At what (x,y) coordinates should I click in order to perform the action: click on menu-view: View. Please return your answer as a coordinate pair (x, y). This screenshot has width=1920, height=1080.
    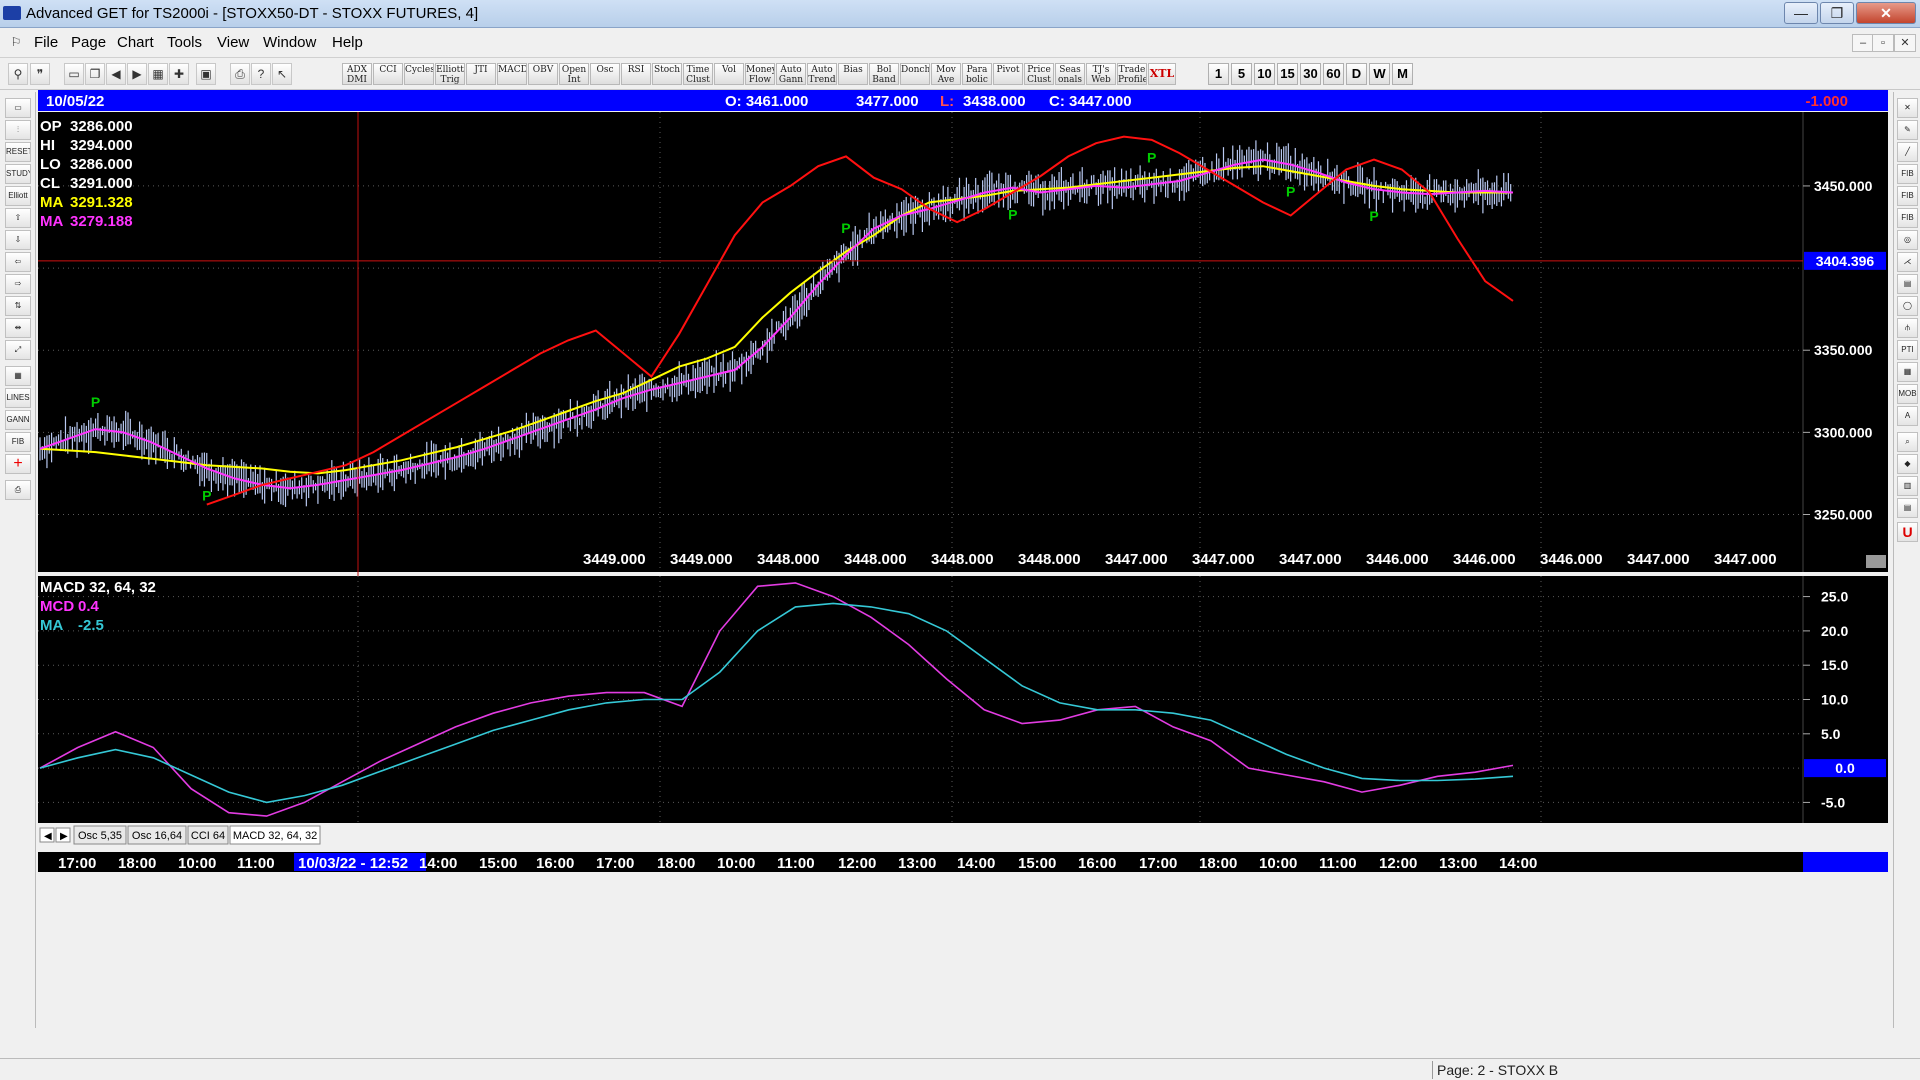
    Looking at the image, I should click on (233, 42).